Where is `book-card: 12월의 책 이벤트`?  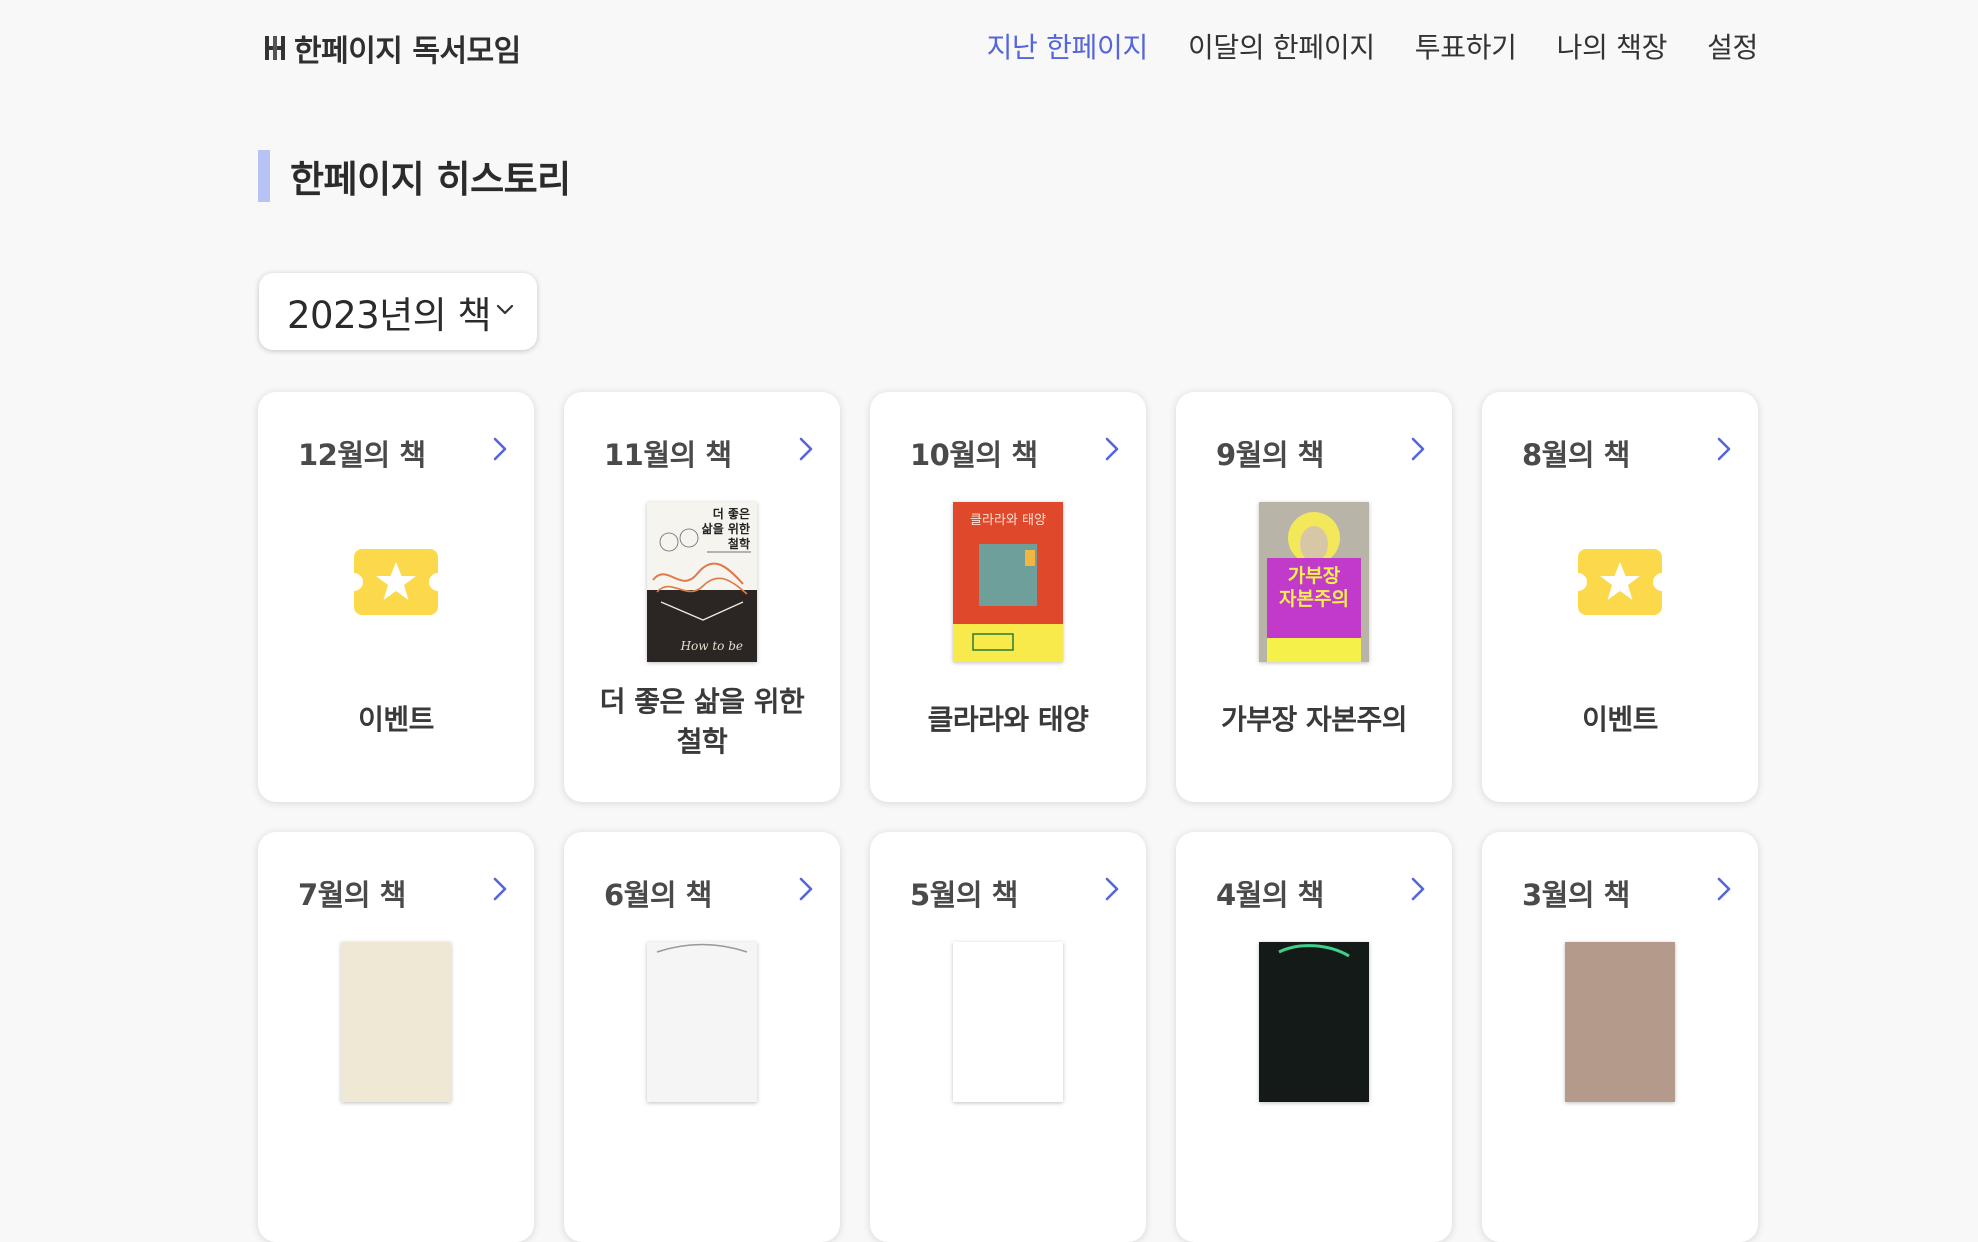 book-card: 12월의 책 이벤트 is located at coordinates (396, 597).